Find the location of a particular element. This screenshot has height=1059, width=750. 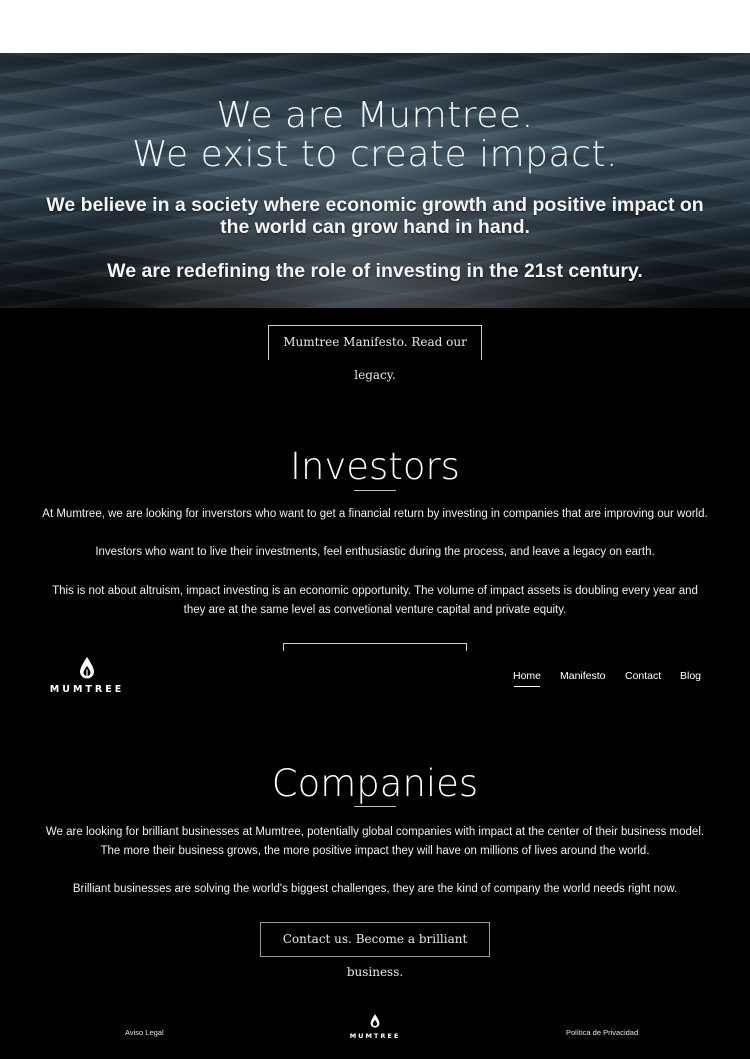

footer-logo: MUMTREE is located at coordinates (375, 1028).